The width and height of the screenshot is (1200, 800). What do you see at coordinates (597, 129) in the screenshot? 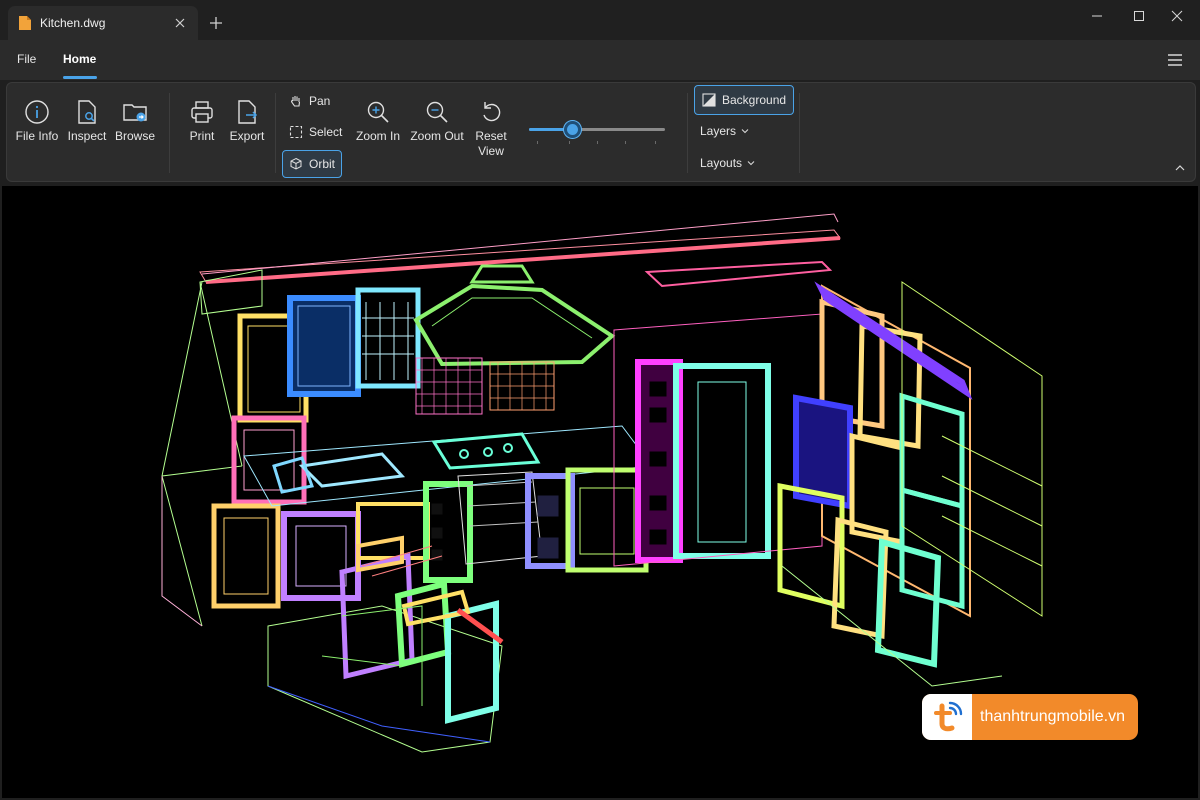
I see `zoom-slider` at bounding box center [597, 129].